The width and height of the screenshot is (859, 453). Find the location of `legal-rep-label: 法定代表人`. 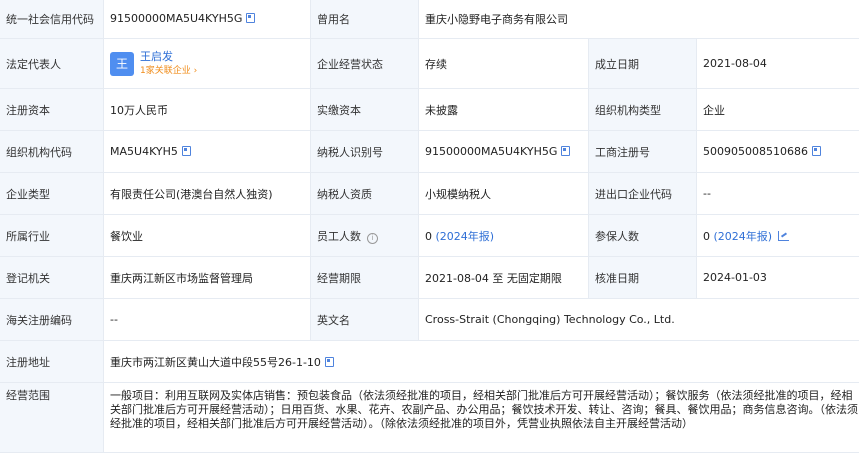

legal-rep-label: 法定代表人 is located at coordinates (52, 64).